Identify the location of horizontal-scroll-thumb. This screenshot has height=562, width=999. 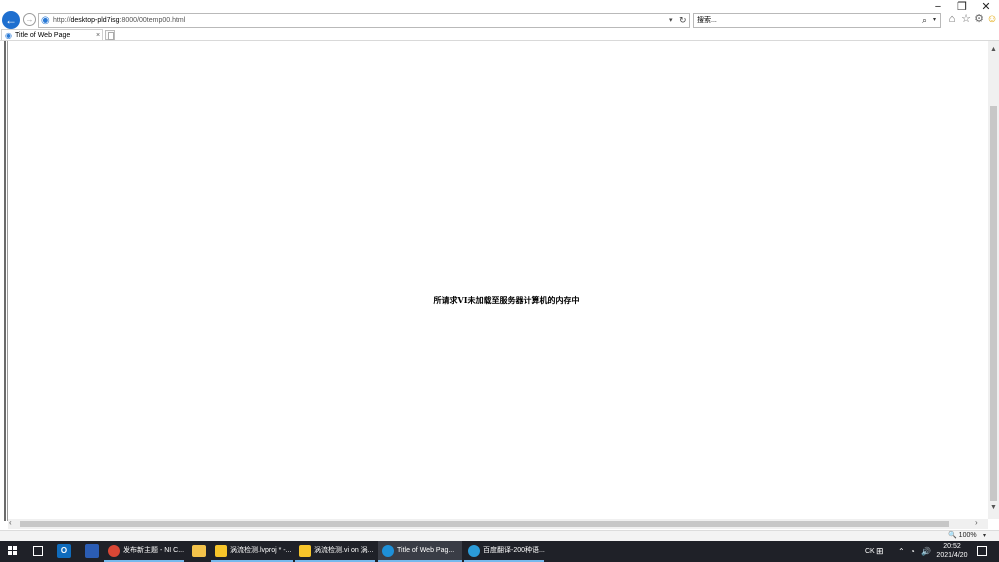
(484, 524).